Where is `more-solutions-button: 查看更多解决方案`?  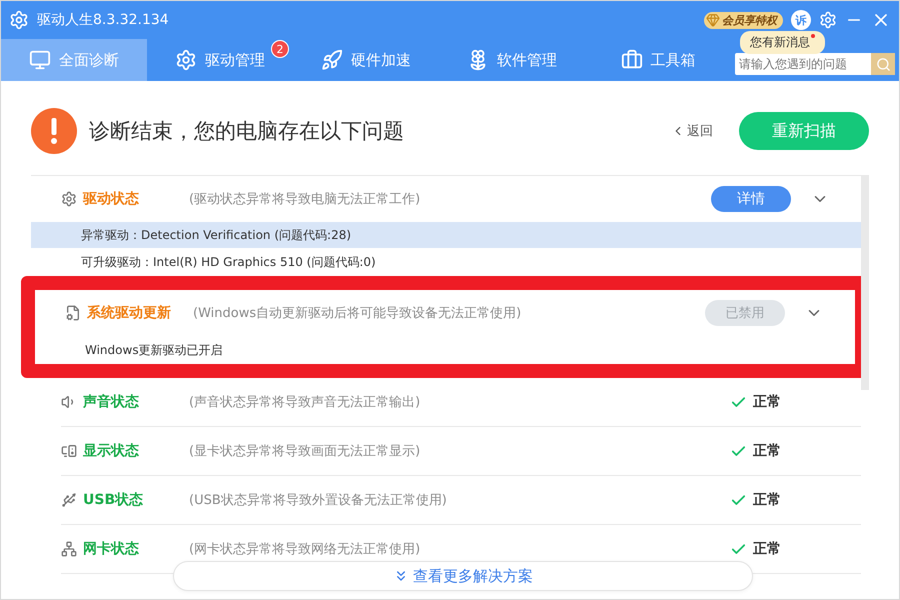
more-solutions-button: 查看更多解决方案 is located at coordinates (463, 576).